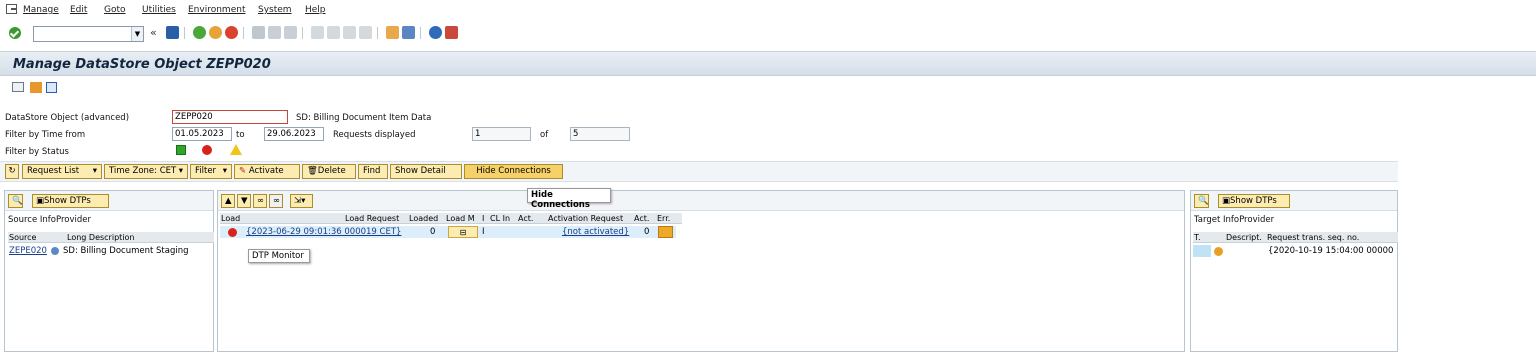 The width and height of the screenshot is (1536, 352). What do you see at coordinates (451, 32) in the screenshot?
I see `customize-layout-icon` at bounding box center [451, 32].